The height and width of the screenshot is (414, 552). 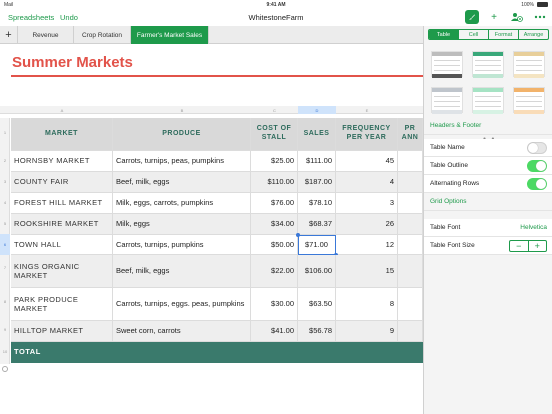 What do you see at coordinates (5, 223) in the screenshot?
I see `row-number: 5` at bounding box center [5, 223].